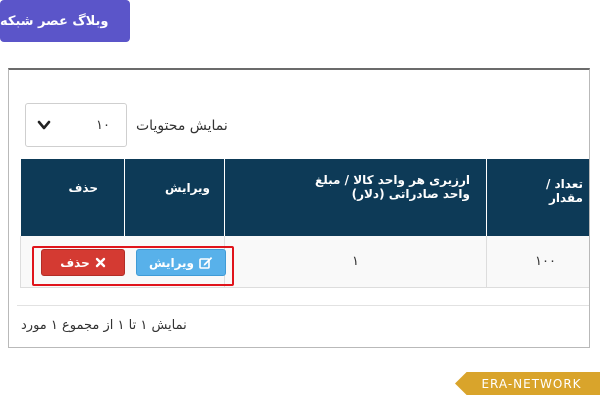 The height and width of the screenshot is (395, 600). I want to click on delete-button: حذف, so click(83, 262).